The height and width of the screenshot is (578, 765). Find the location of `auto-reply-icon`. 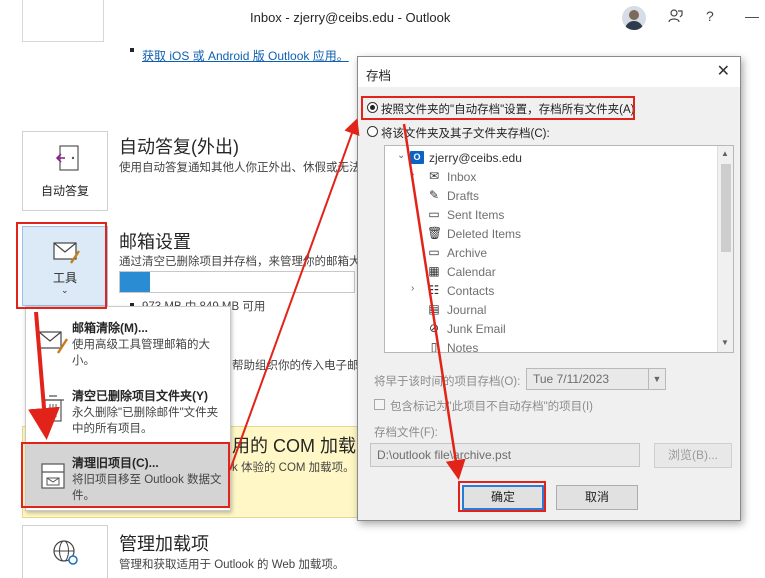

auto-reply-icon is located at coordinates (67, 158).